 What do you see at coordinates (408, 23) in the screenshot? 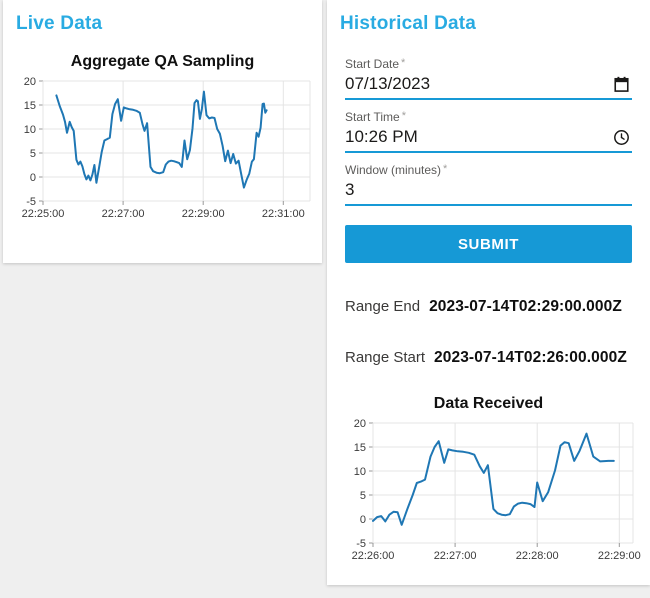
I see `historical-data-title: Historical Data` at bounding box center [408, 23].